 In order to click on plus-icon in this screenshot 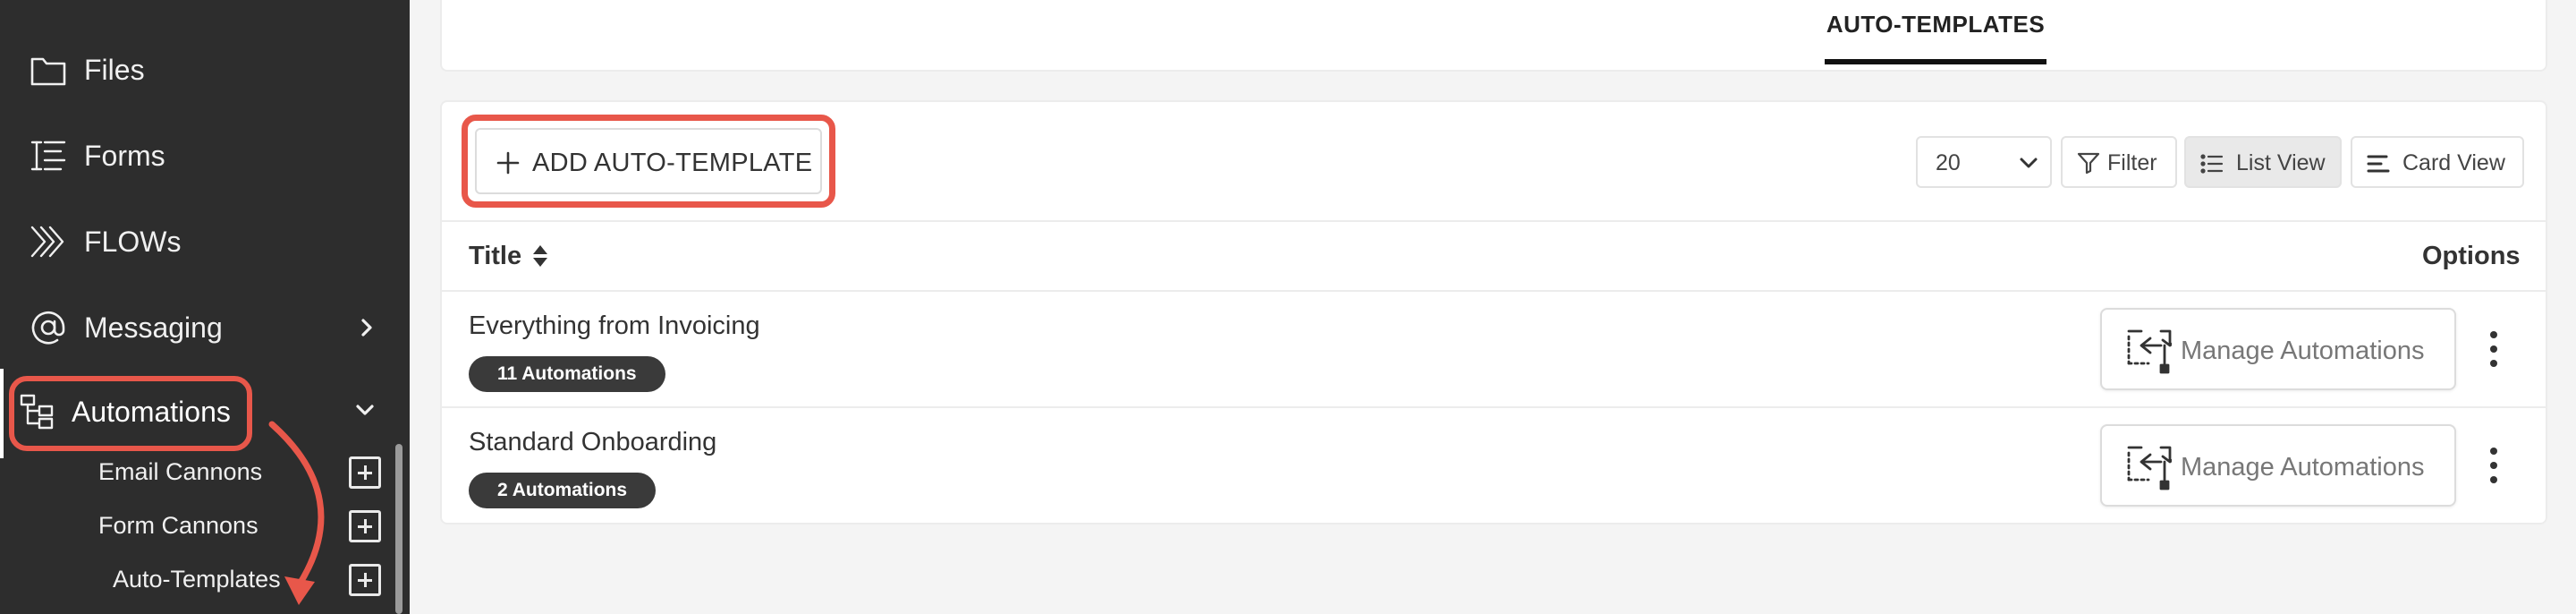, I will do `click(508, 163)`.